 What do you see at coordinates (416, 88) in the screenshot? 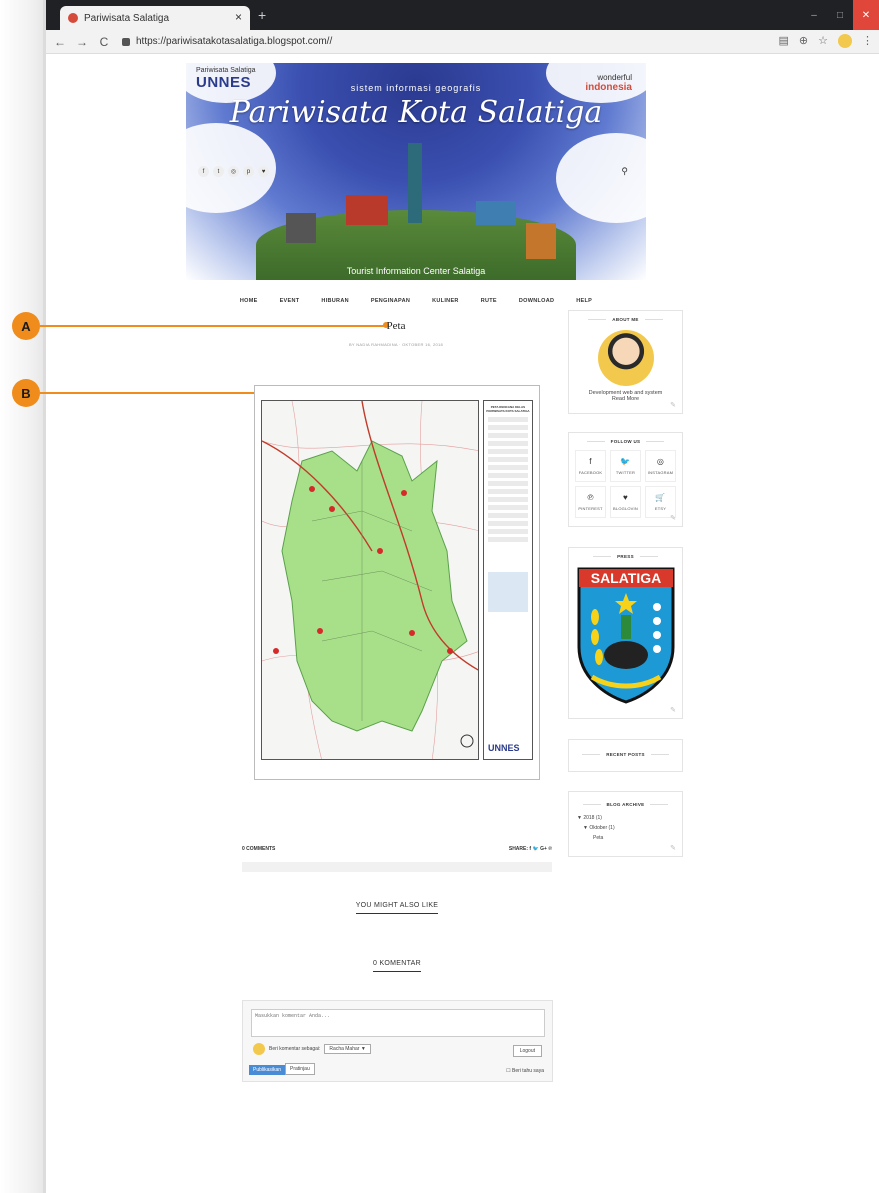
I see `banner-subtitle: sistem informasi geografis` at bounding box center [416, 88].